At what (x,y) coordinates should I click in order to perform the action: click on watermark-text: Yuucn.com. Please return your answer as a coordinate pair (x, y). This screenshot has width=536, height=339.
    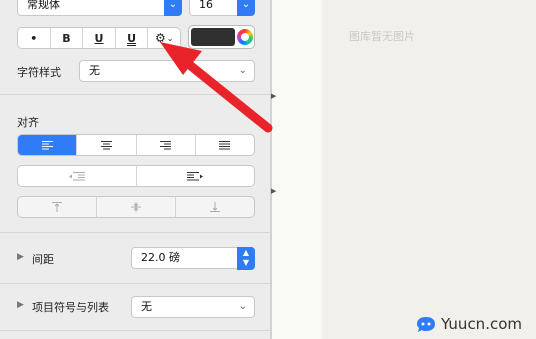
    Looking at the image, I should click on (481, 324).